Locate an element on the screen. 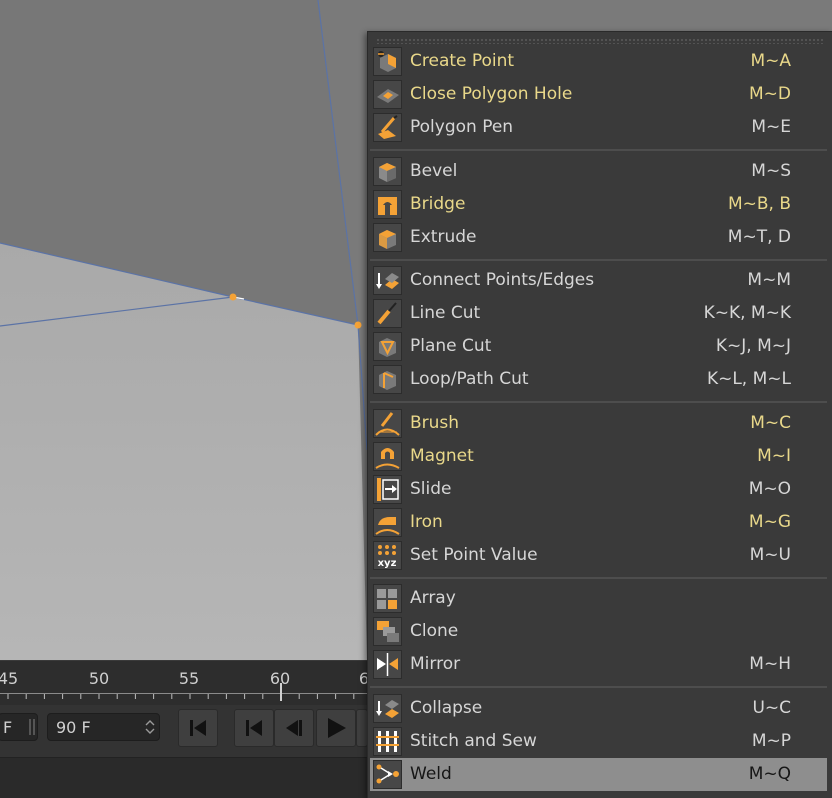 This screenshot has width=832, height=798. menu-item-iron: Iron M~G is located at coordinates (598, 522).